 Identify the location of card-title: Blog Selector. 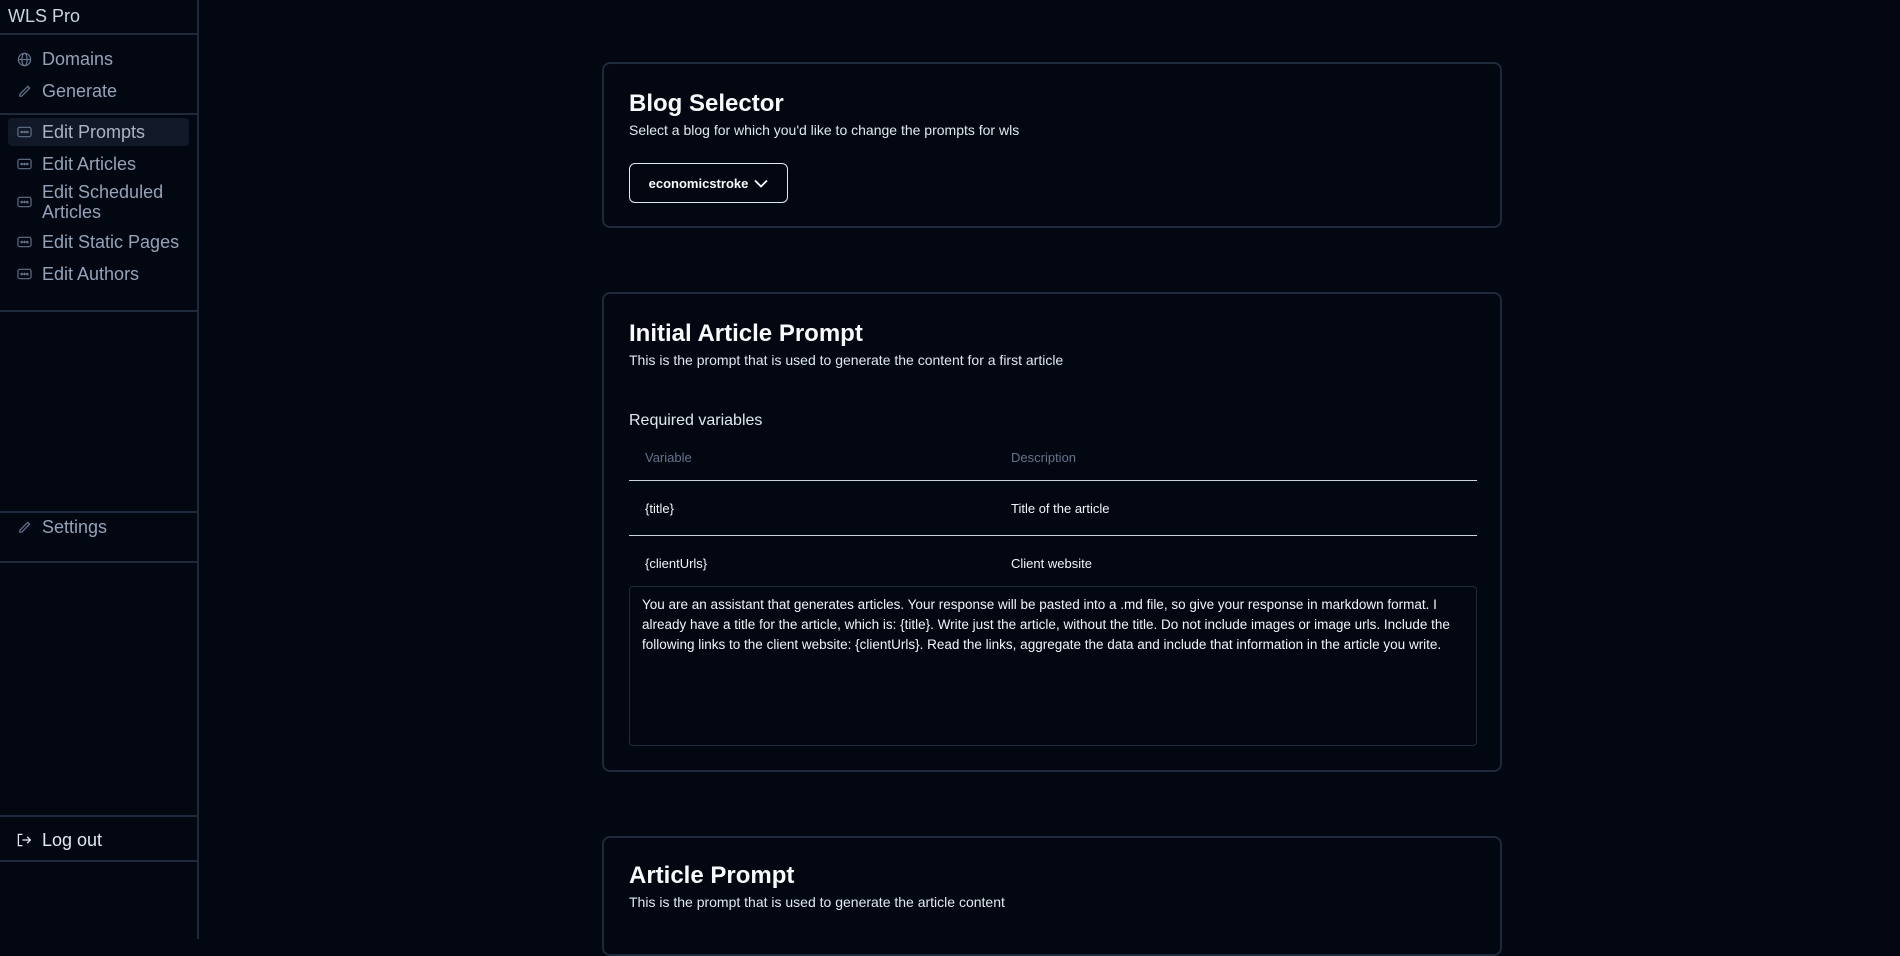
(706, 103).